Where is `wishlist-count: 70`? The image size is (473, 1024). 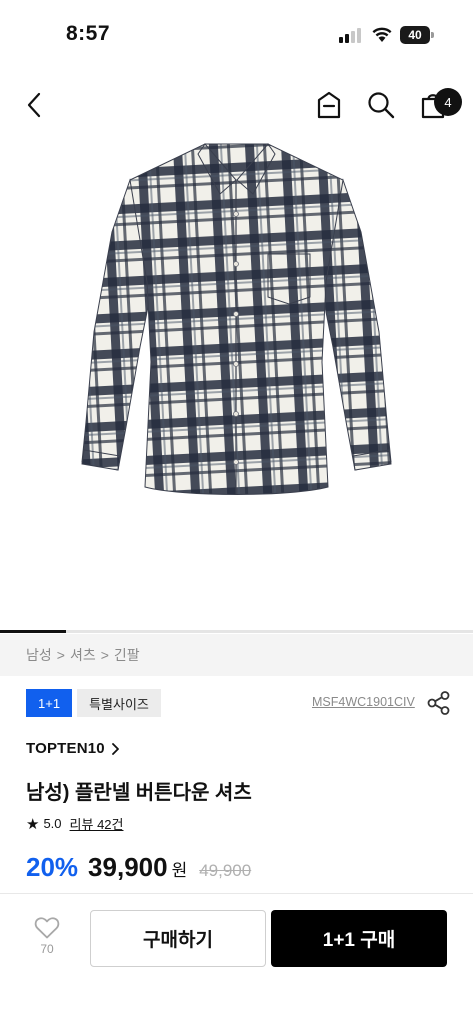 wishlist-count: 70 is located at coordinates (47, 949).